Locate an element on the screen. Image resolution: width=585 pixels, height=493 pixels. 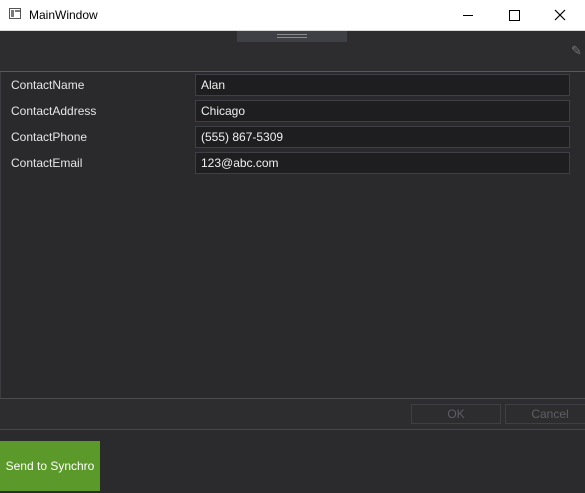
cancel-button: Cancel is located at coordinates (545, 414).